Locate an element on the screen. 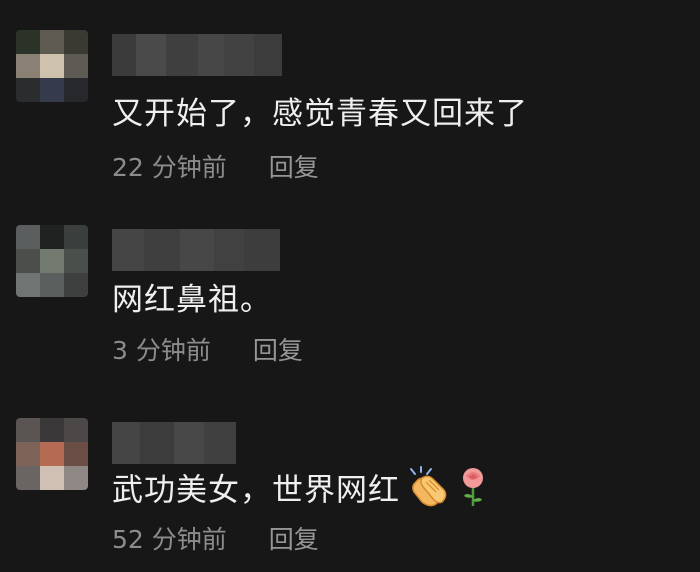 Image resolution: width=700 pixels, height=572 pixels. comment-text: 武功美女，世界网红 is located at coordinates (300, 492).